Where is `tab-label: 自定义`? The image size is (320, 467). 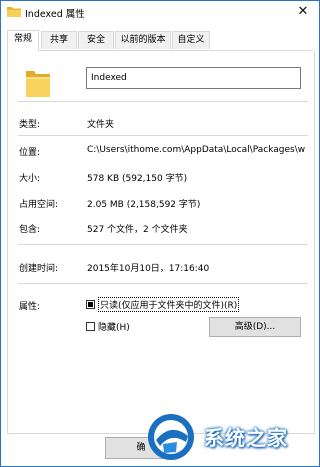
tab-label: 自定义 is located at coordinates (191, 40).